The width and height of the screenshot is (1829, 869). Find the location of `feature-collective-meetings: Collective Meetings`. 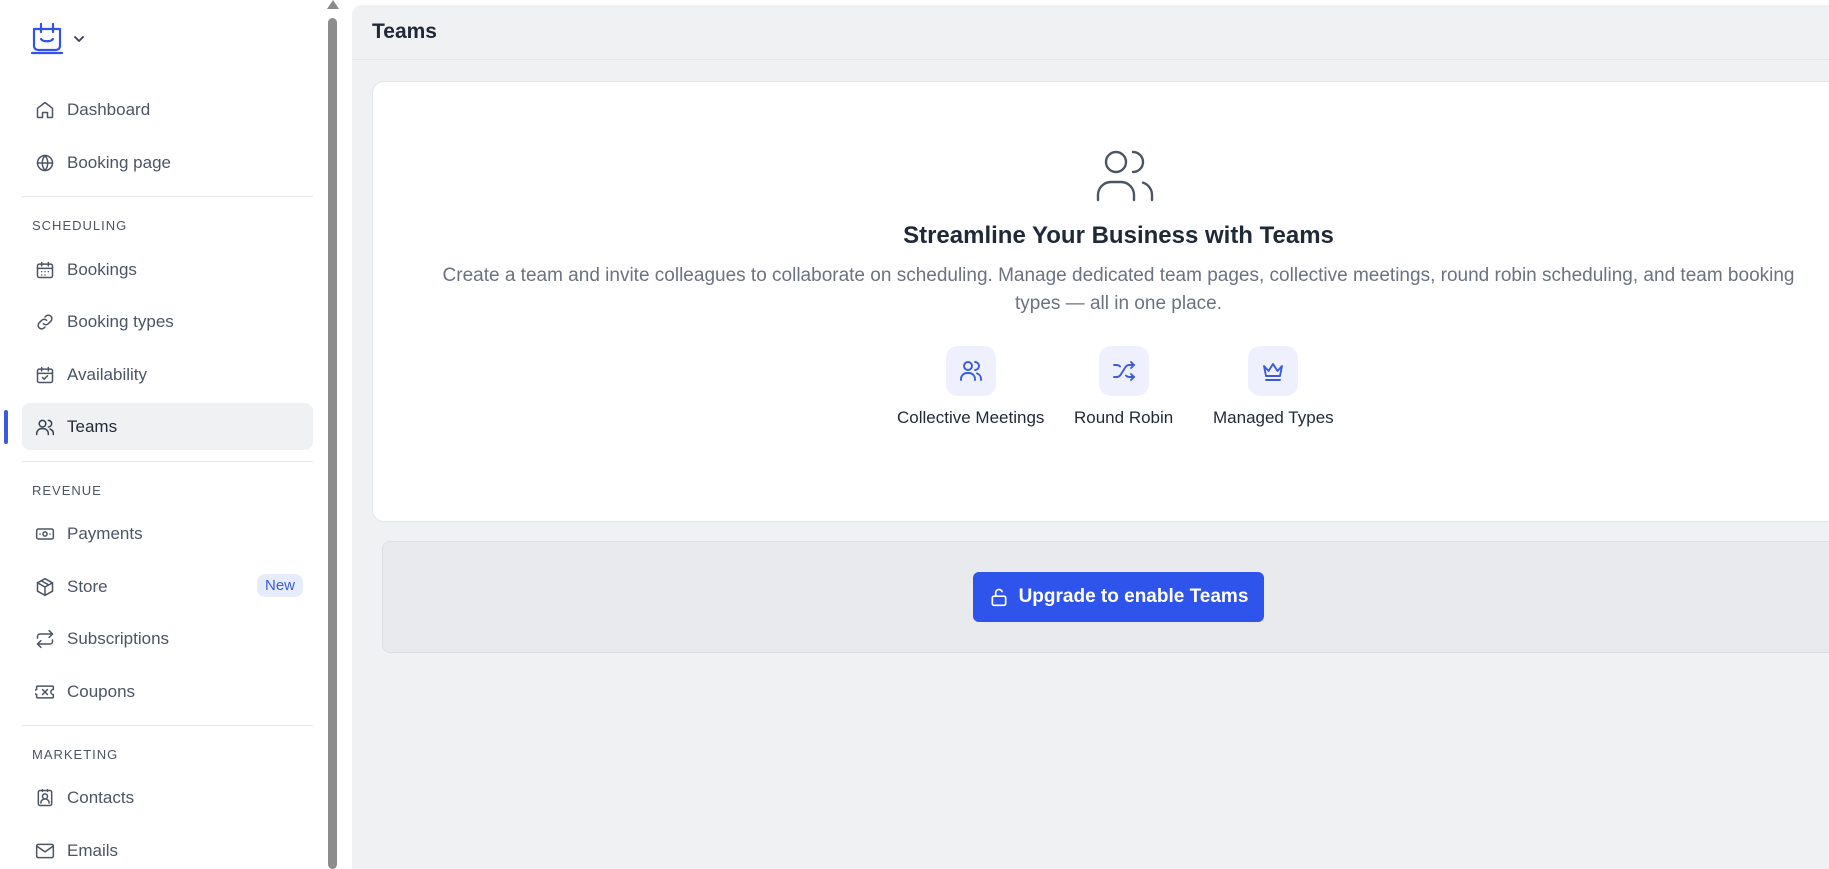

feature-collective-meetings: Collective Meetings is located at coordinates (970, 387).